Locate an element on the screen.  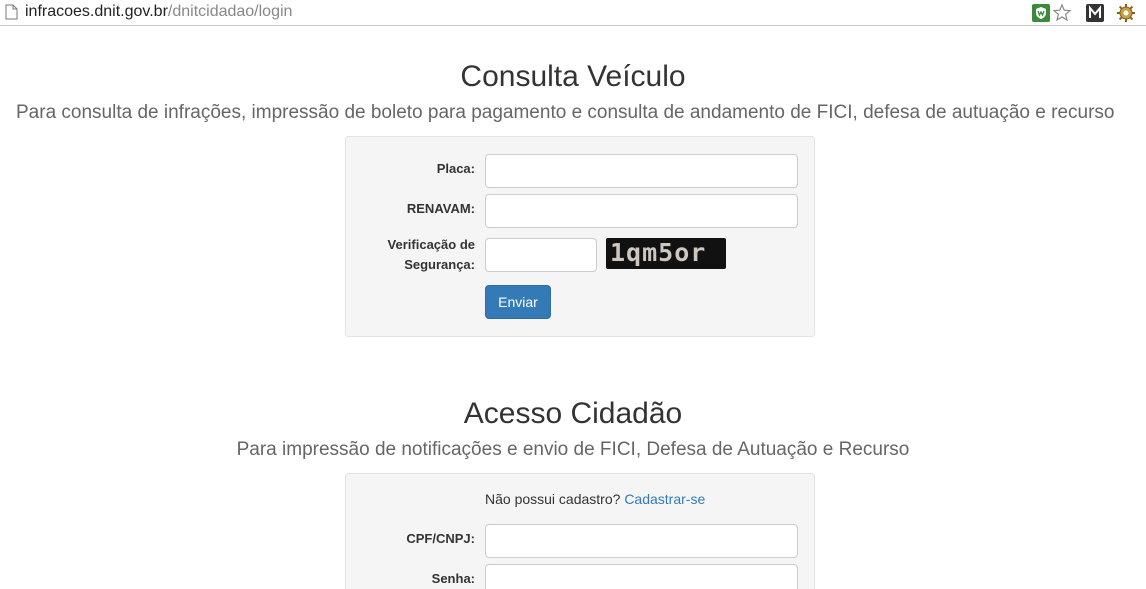
page-icon is located at coordinates (11, 12).